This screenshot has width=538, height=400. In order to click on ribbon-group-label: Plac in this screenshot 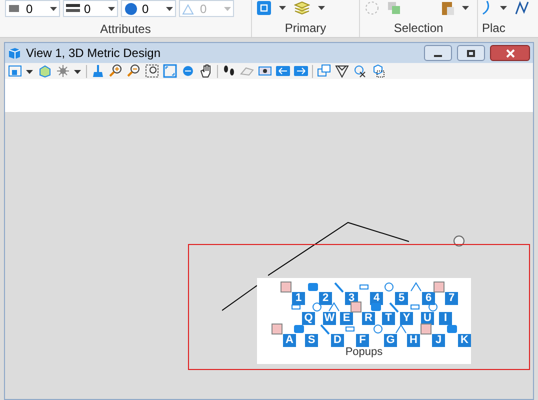, I will do `click(494, 28)`.